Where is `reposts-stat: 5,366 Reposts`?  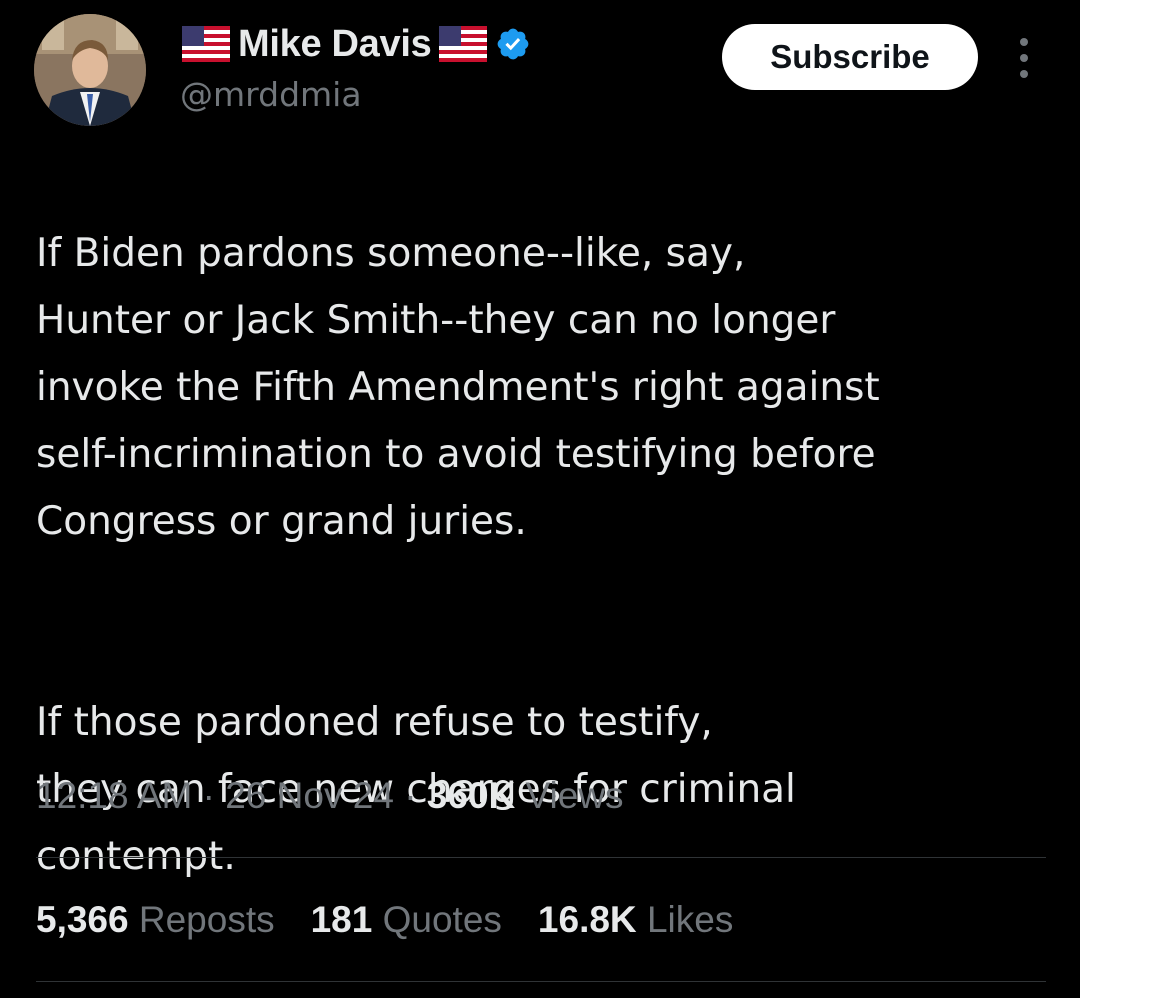 reposts-stat: 5,366 Reposts is located at coordinates (155, 920).